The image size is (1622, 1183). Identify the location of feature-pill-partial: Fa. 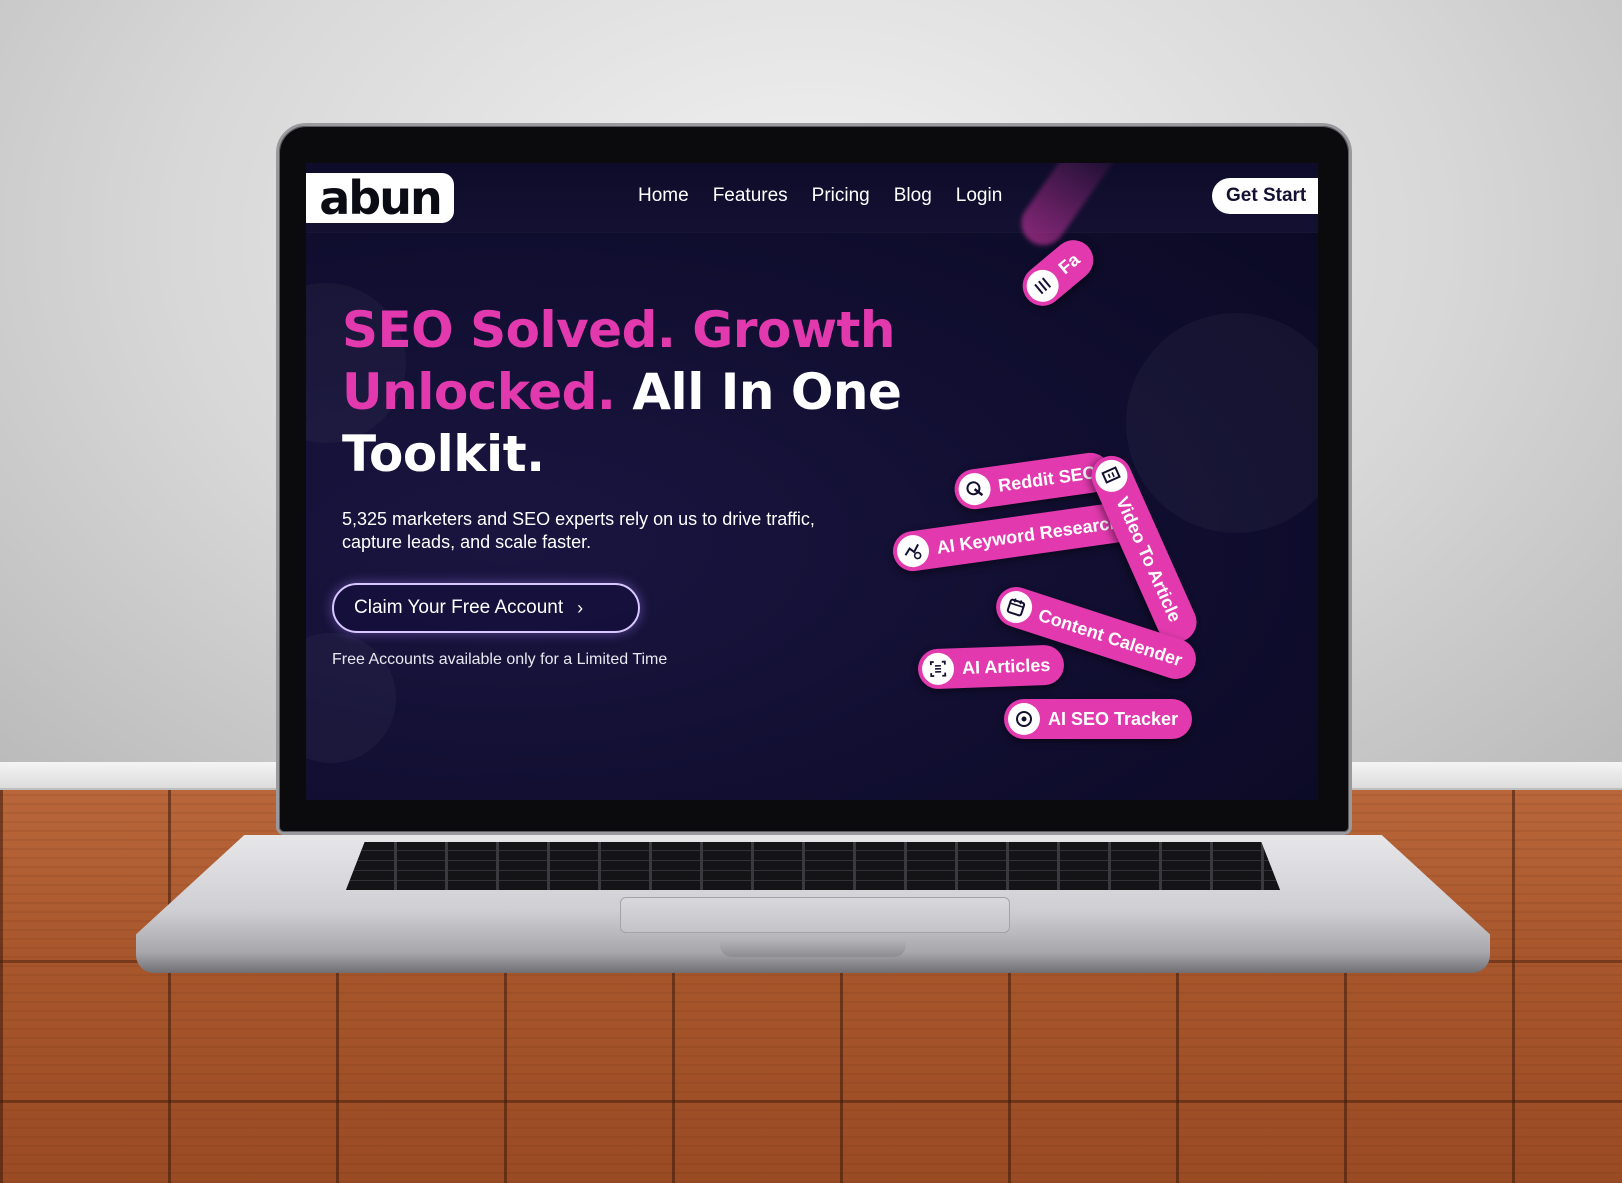
(1058, 273).